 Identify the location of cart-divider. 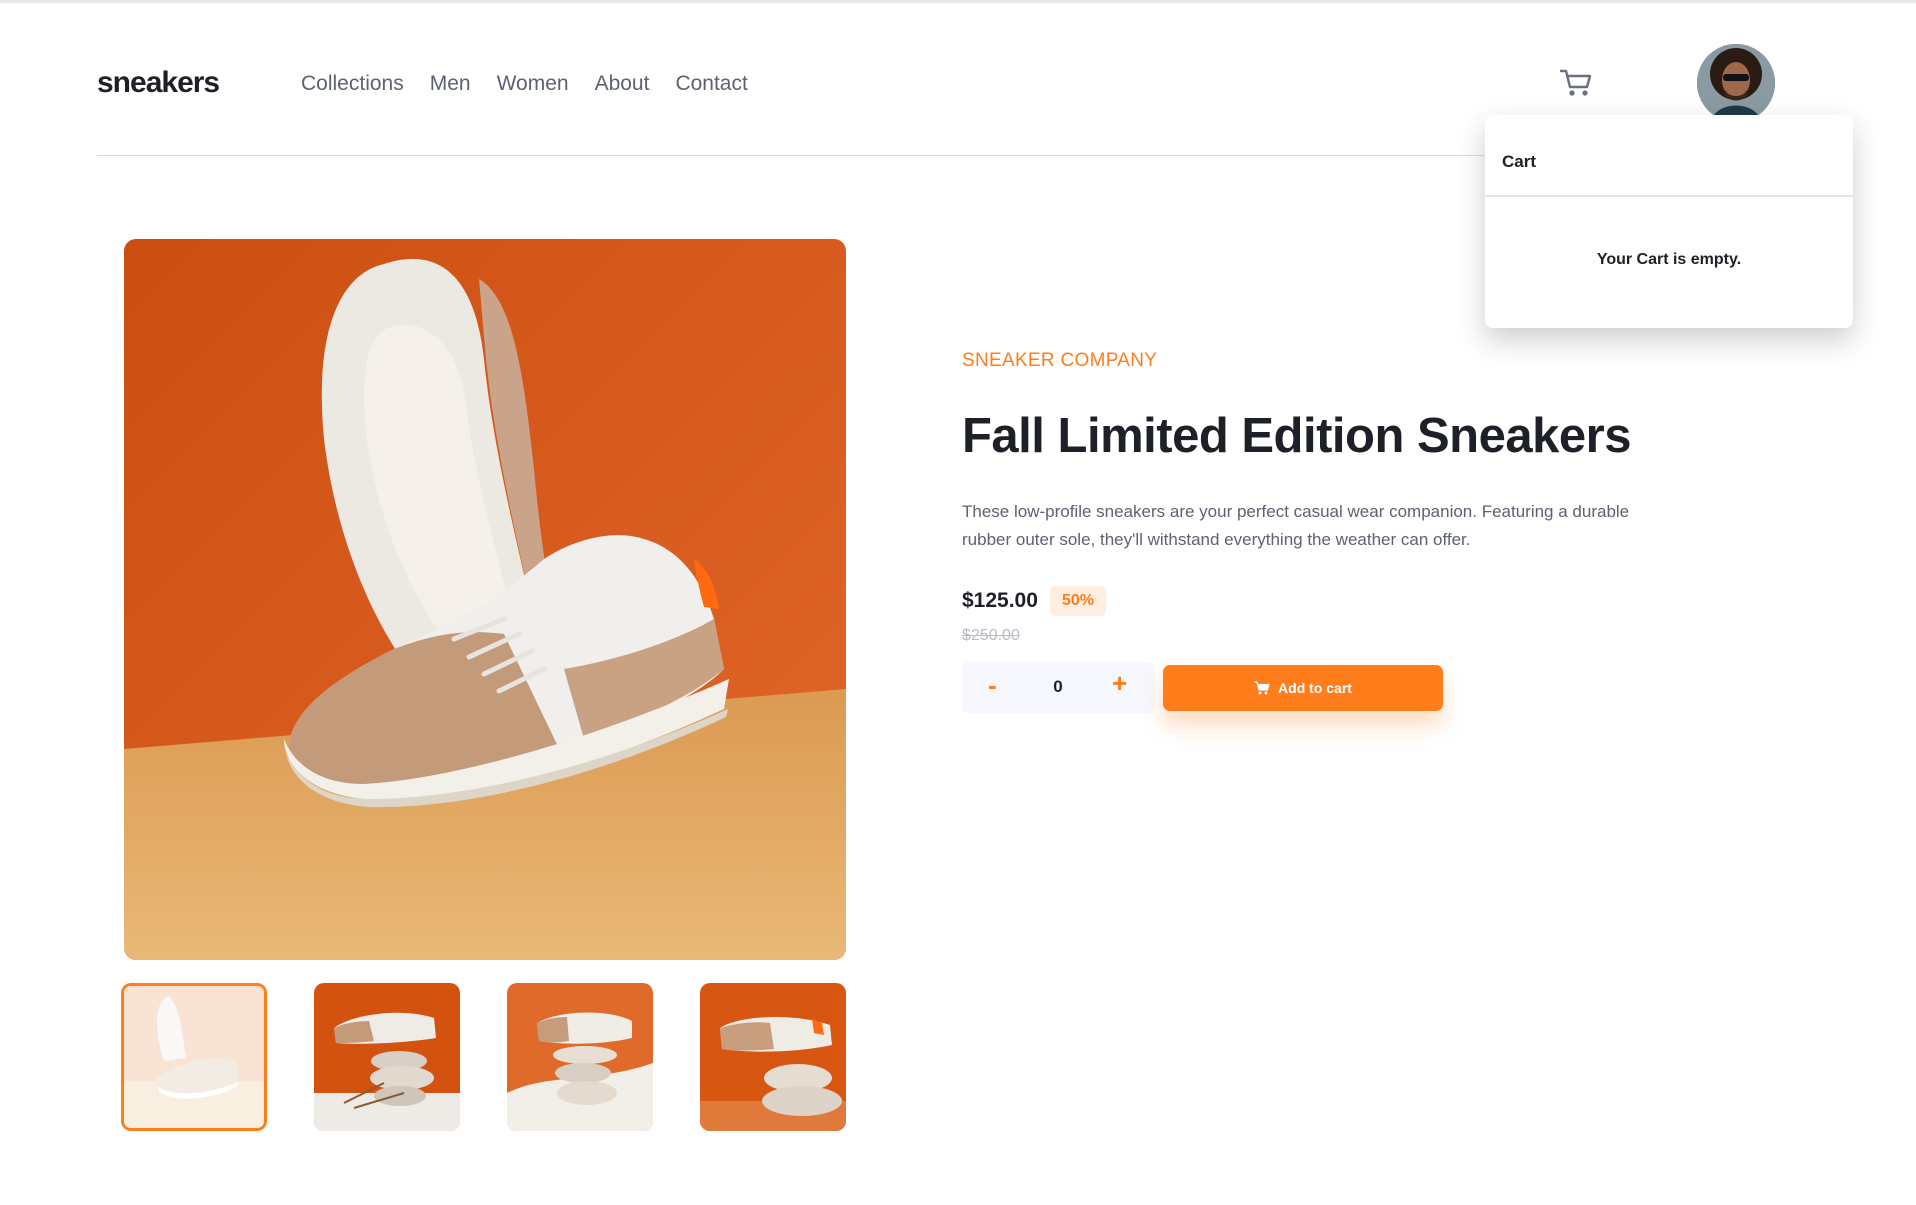
(1669, 196).